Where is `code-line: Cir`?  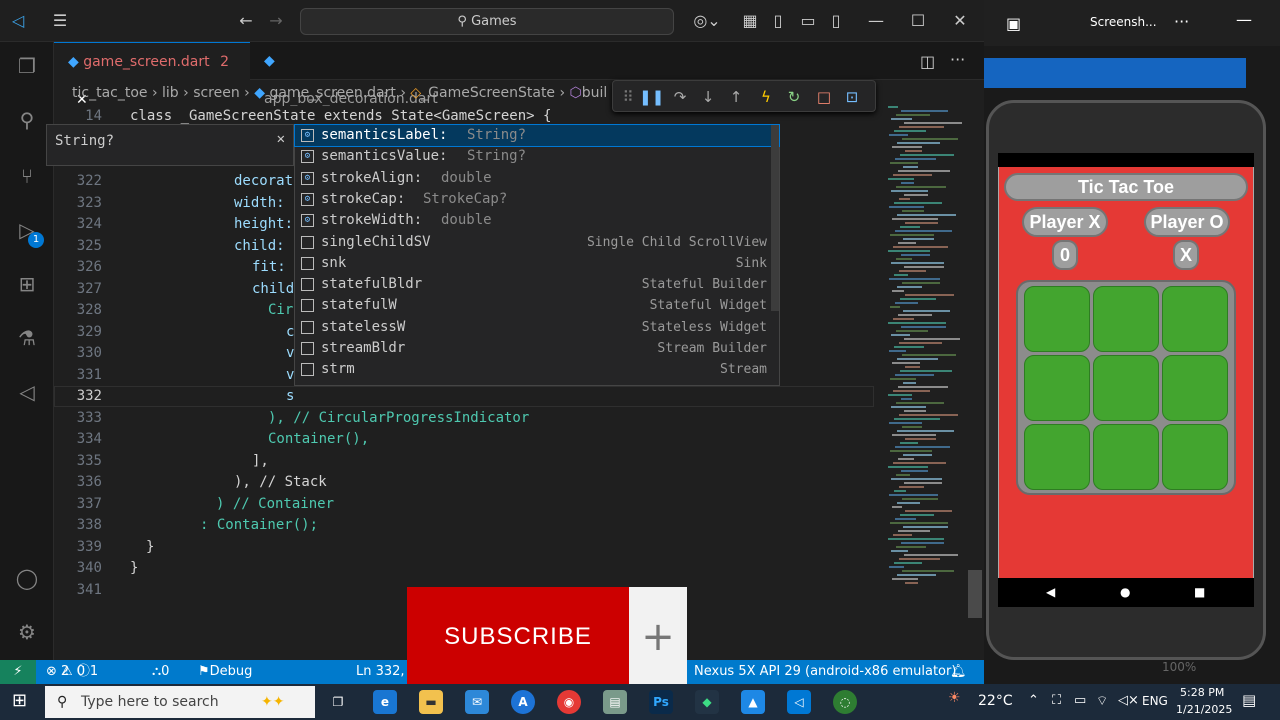 code-line: Cir is located at coordinates (280, 310).